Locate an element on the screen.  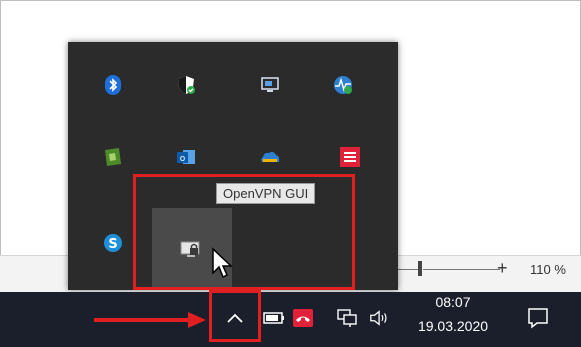
onedrive-icon is located at coordinates (270, 157).